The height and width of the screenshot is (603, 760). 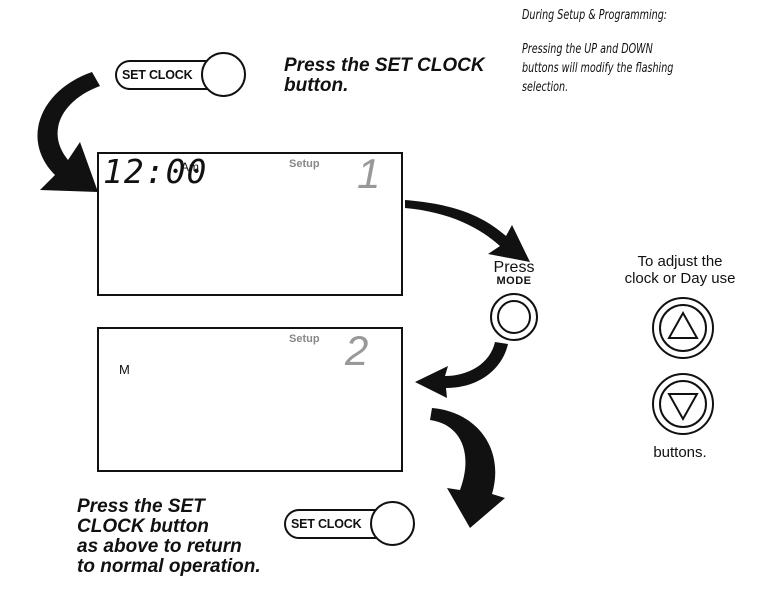 I want to click on arrow-to-display1, so click(x=68, y=132).